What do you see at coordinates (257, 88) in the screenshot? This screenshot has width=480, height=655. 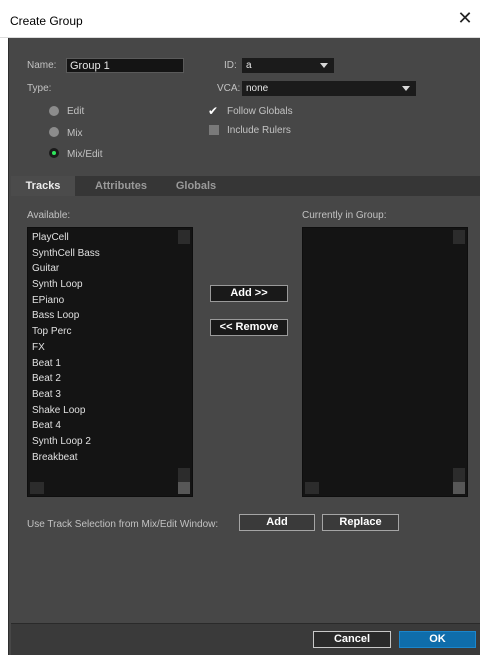 I see `vca-value: none` at bounding box center [257, 88].